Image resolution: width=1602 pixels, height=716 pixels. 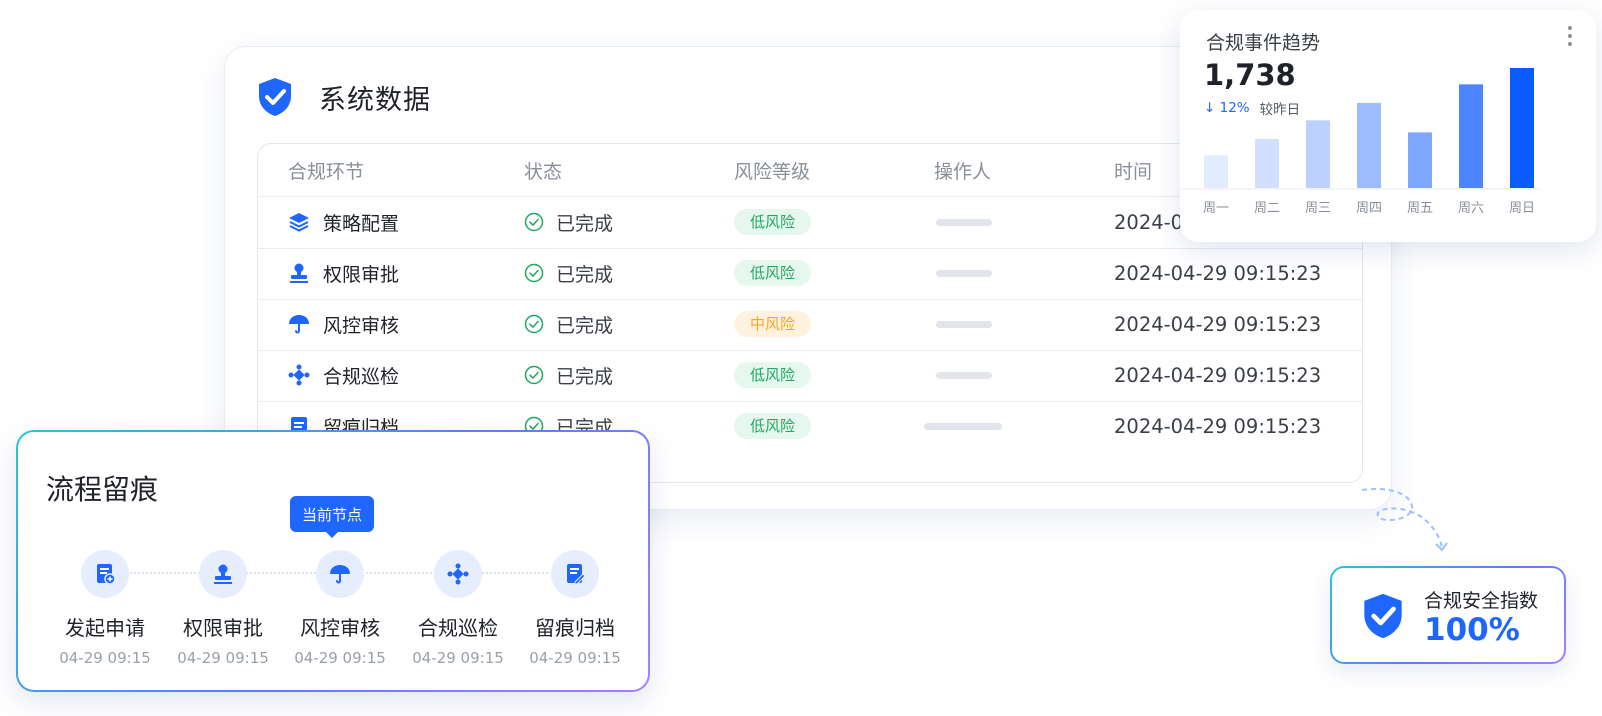 I want to click on row-stage-name: 策略配置, so click(x=361, y=223).